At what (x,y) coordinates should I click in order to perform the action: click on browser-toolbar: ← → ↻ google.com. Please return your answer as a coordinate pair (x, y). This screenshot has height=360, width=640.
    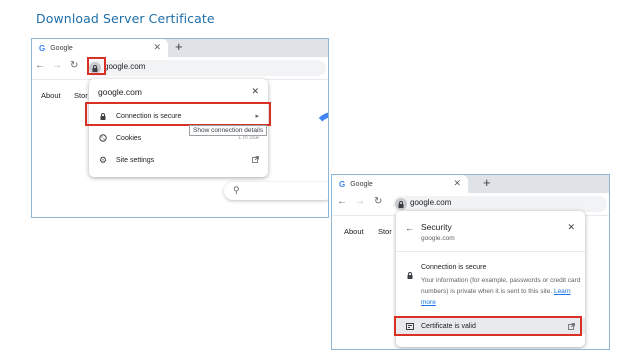
    Looking at the image, I should click on (180, 68).